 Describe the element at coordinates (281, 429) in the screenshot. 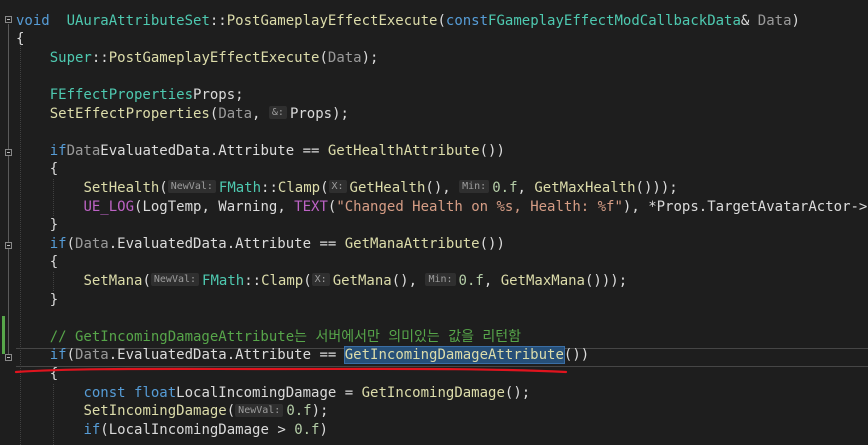

I see `code-token: >` at that location.